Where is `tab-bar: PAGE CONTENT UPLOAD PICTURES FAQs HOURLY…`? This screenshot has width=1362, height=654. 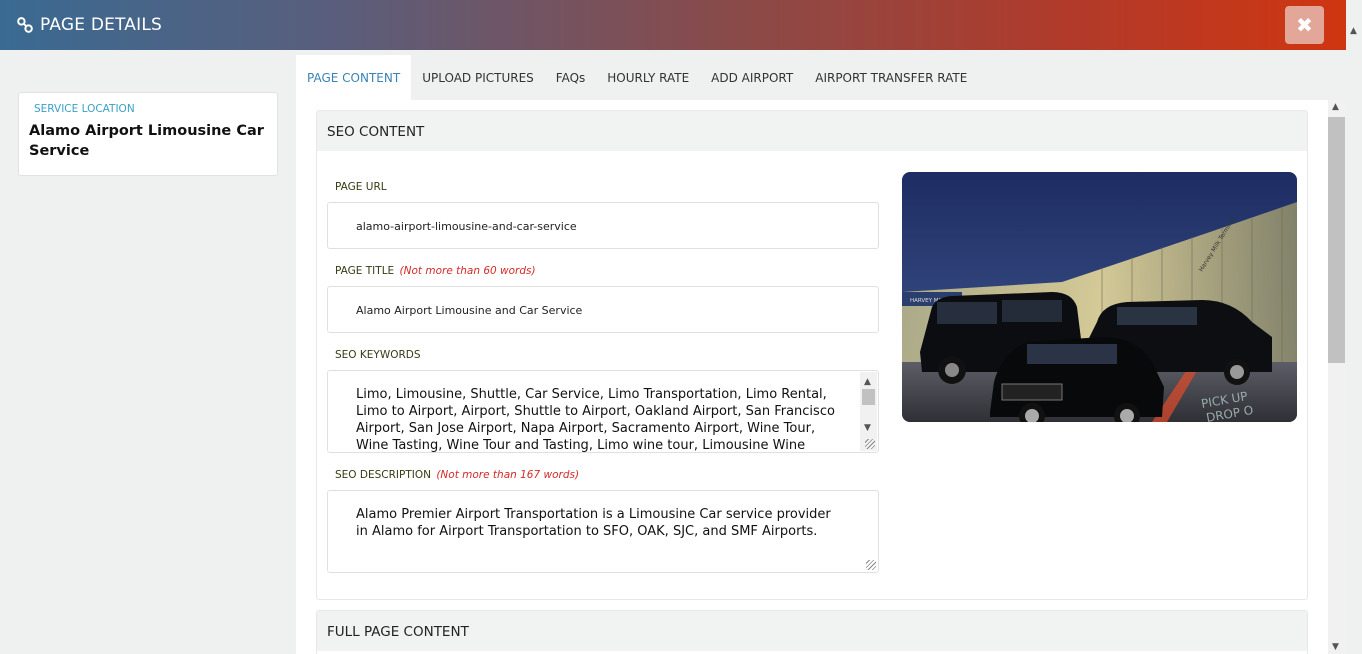 tab-bar: PAGE CONTENT UPLOAD PICTURES FAQs HOURLY… is located at coordinates (821, 77).